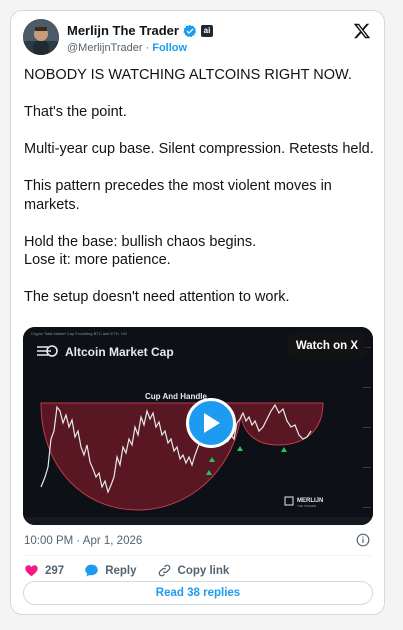  Describe the element at coordinates (105, 48) in the screenshot. I see `author-handle: @MerlijnTrader` at that location.